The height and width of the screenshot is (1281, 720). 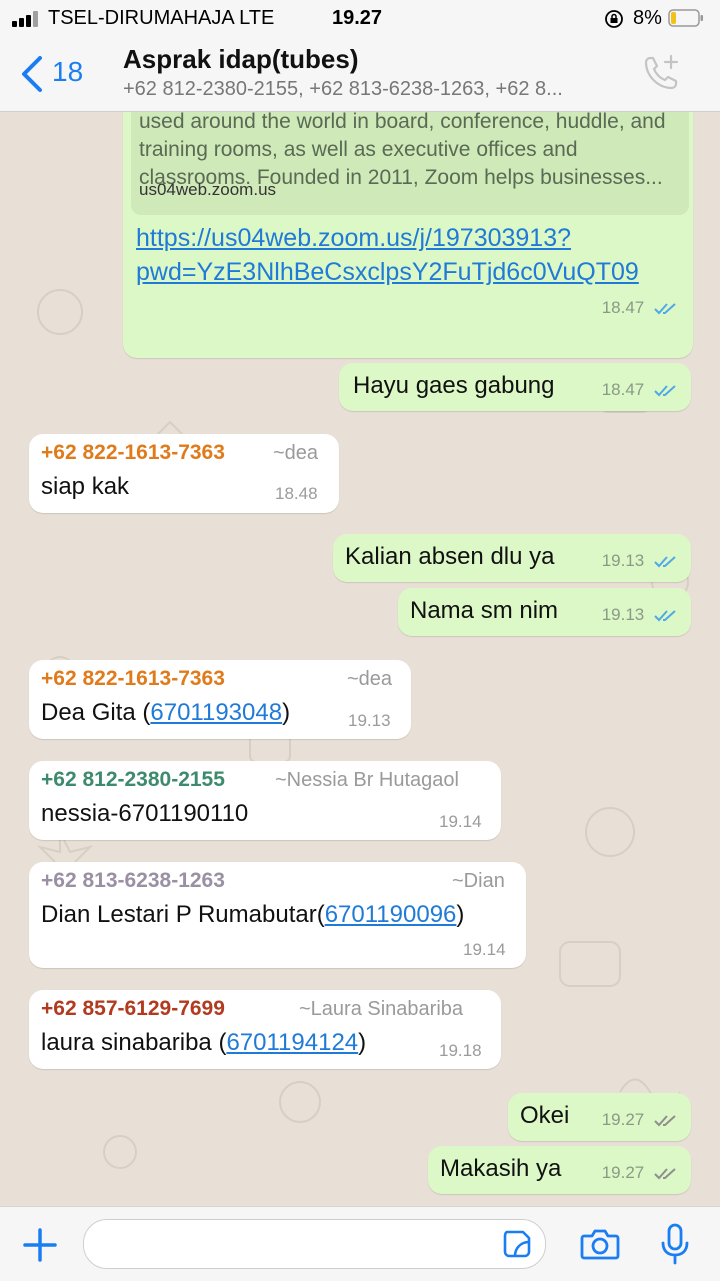 What do you see at coordinates (68, 71) in the screenshot?
I see `unread-count: 18` at bounding box center [68, 71].